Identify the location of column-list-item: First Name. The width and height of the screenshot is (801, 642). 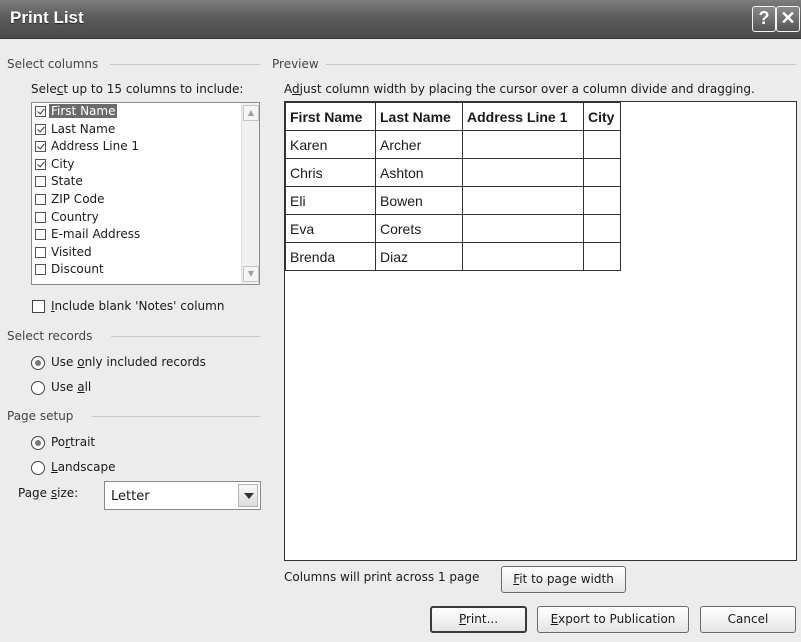
(145, 112).